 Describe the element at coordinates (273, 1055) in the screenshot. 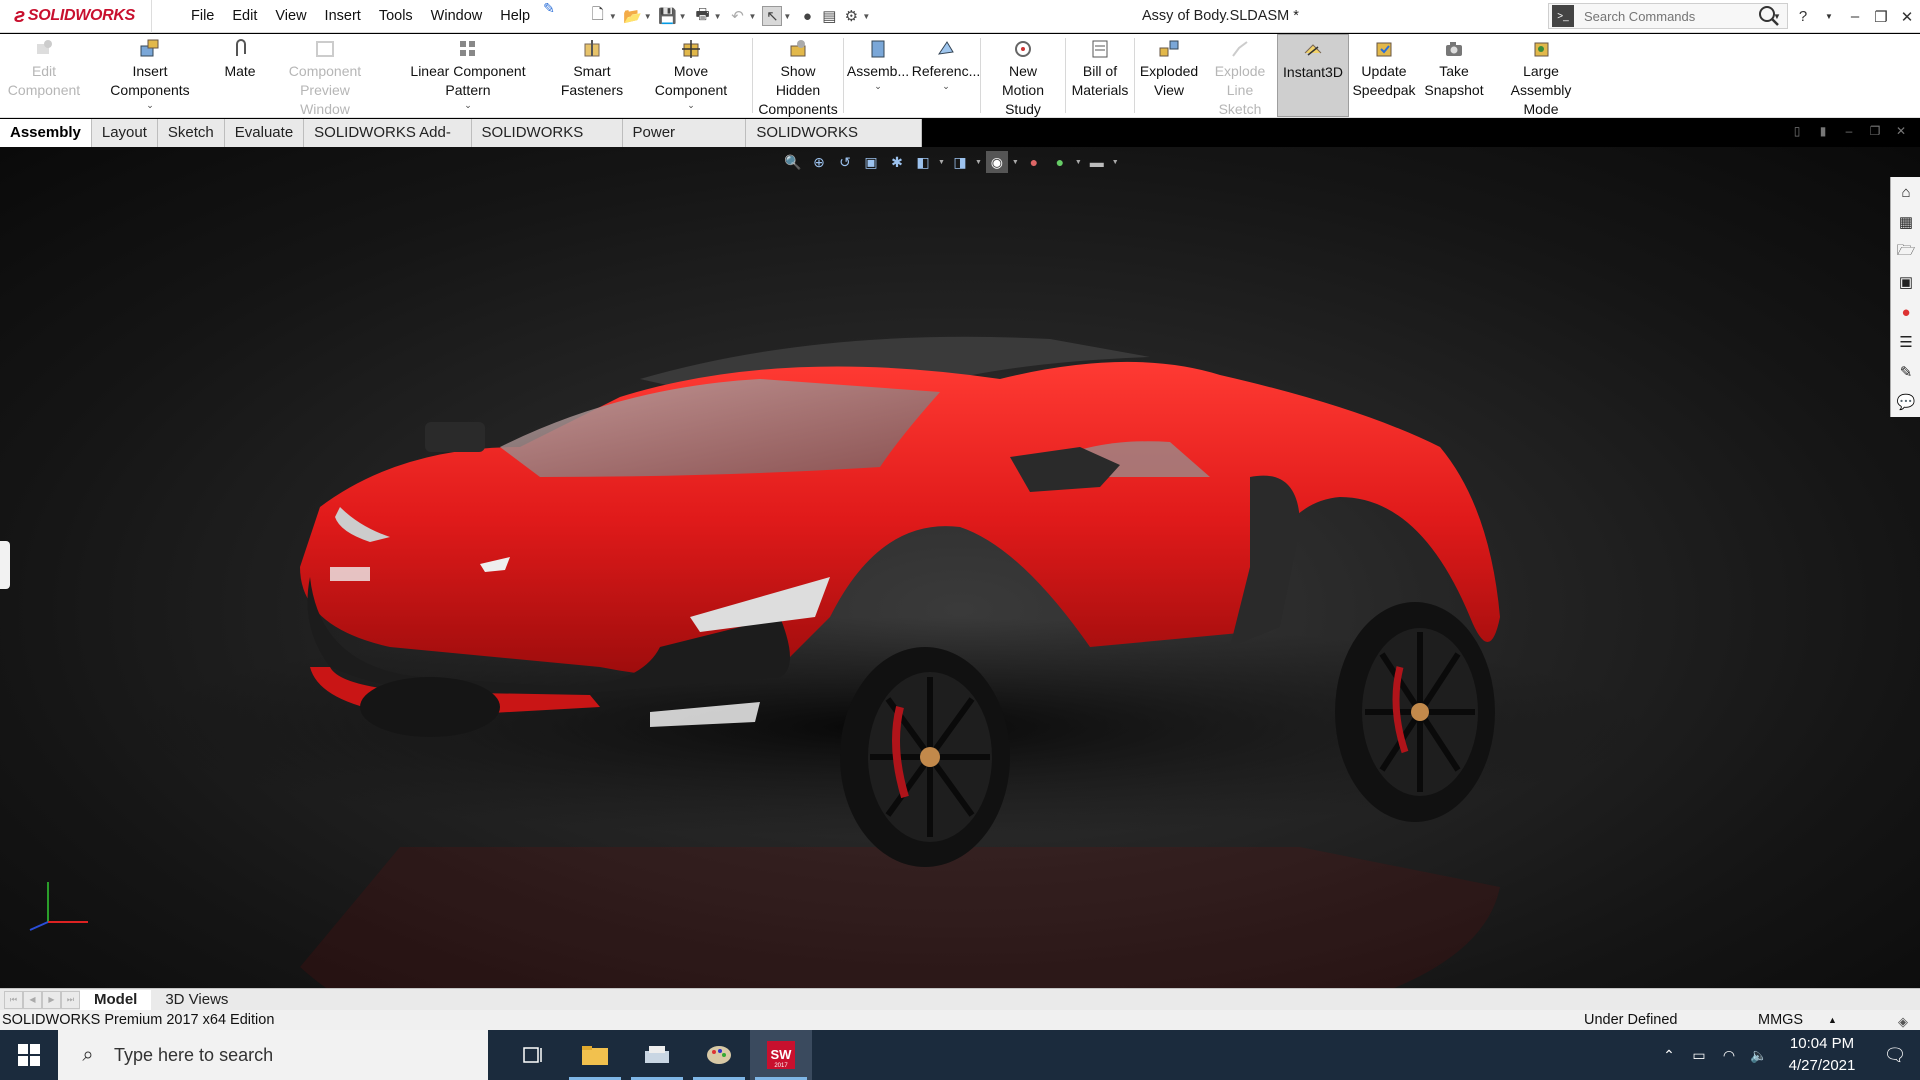

I see `taskbar-search-box: ⌕ Type here to search` at that location.